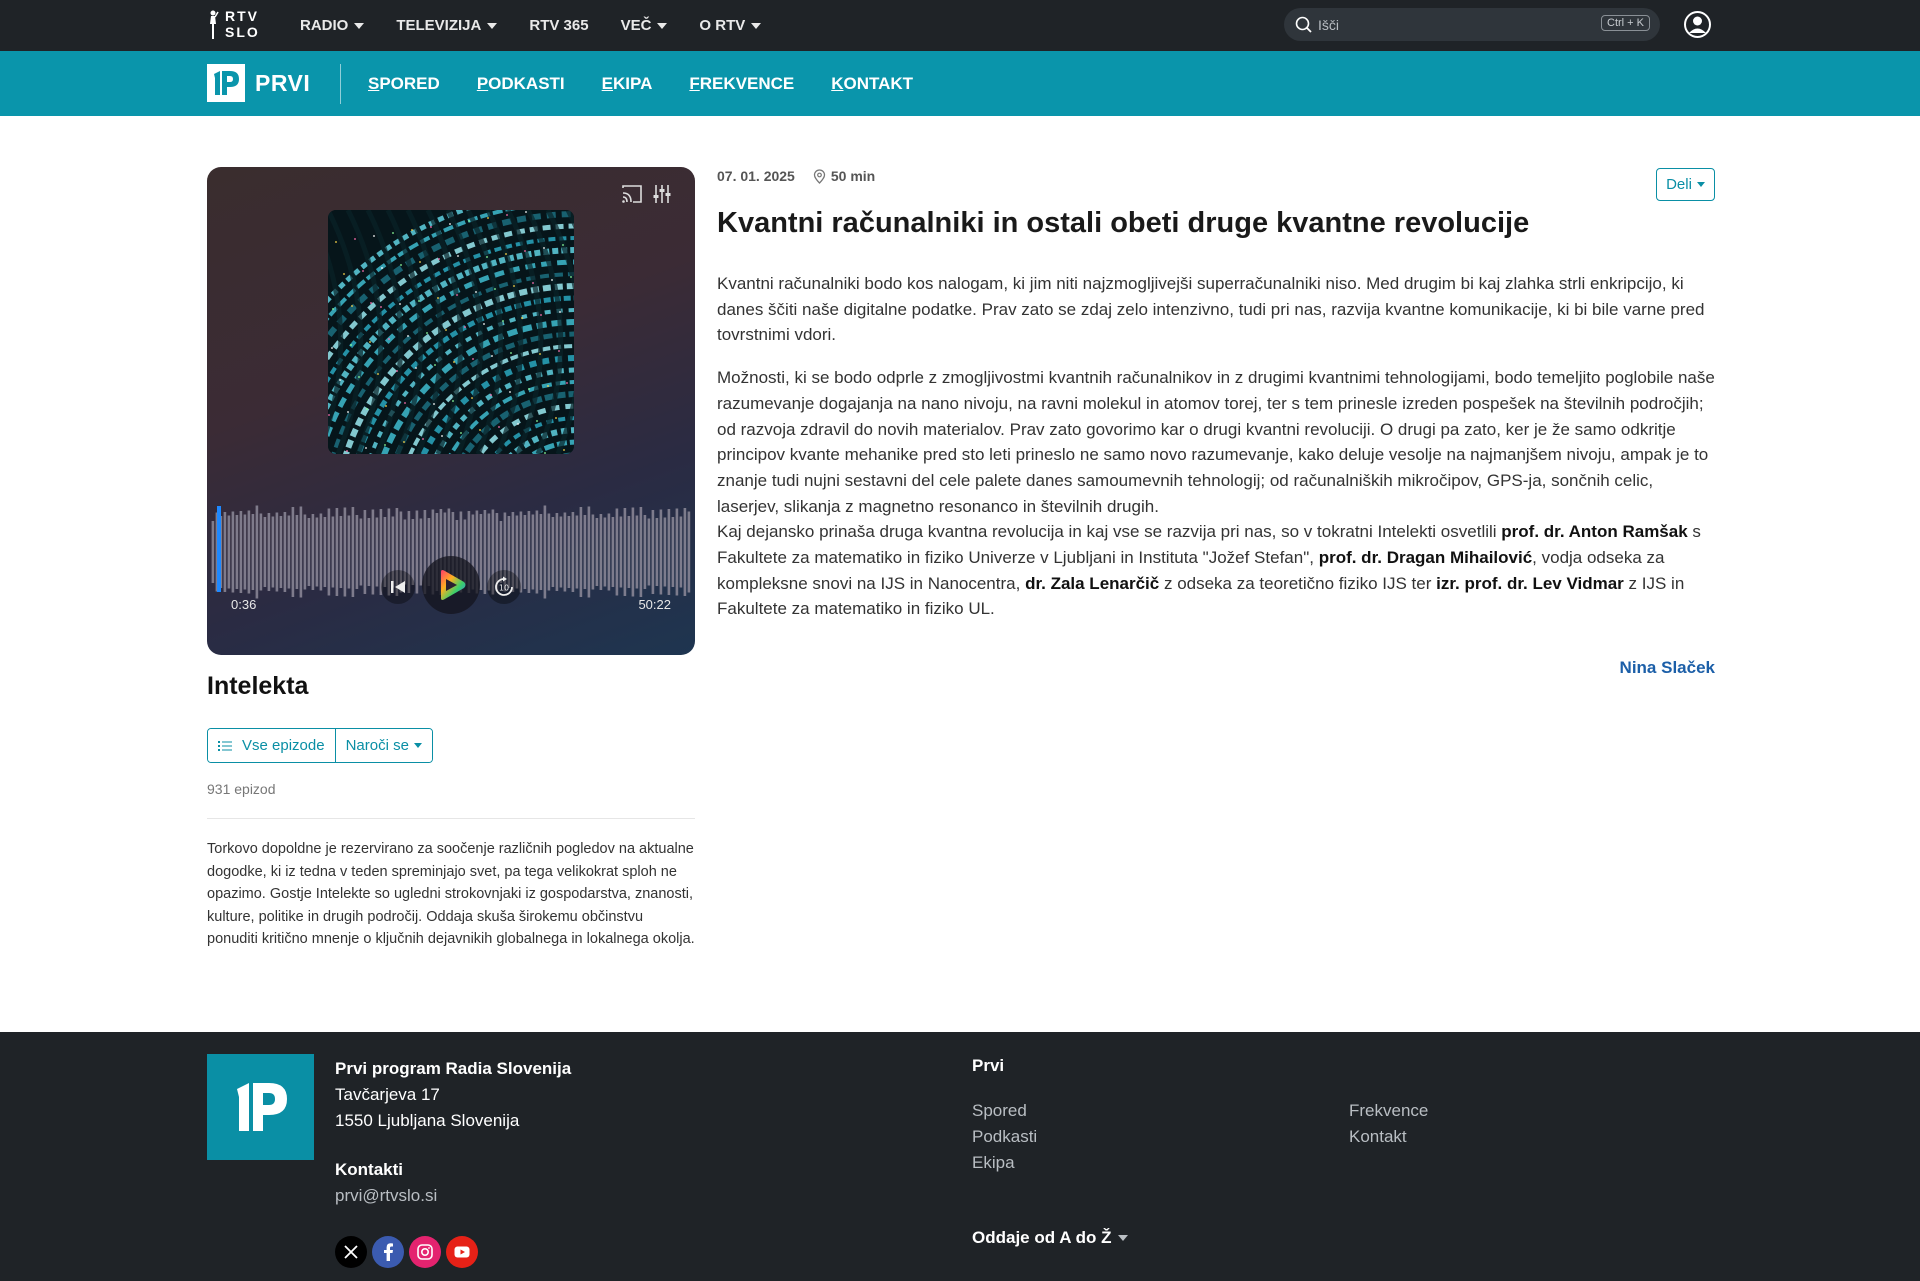  Describe the element at coordinates (654, 604) in the screenshot. I see `total-time: 50:22` at that location.